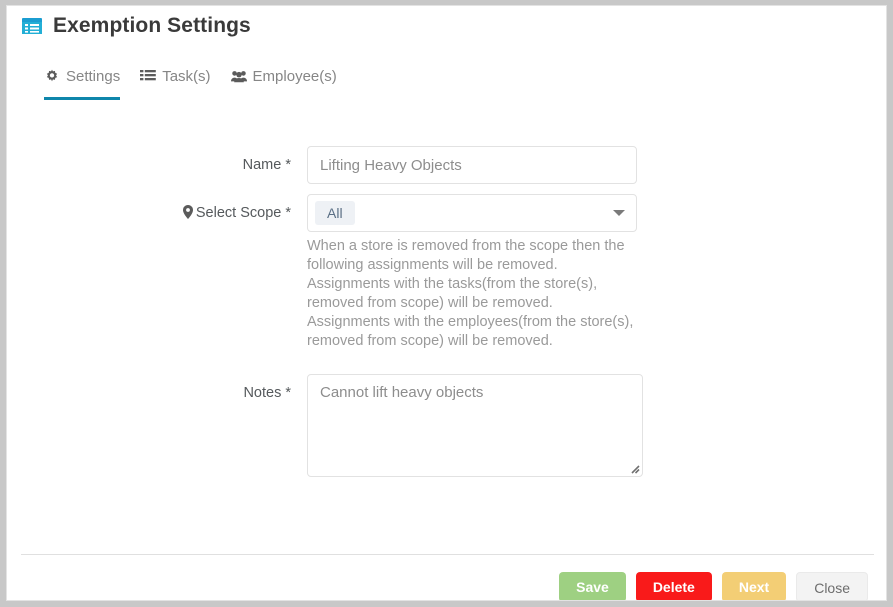 The image size is (893, 607). What do you see at coordinates (673, 586) in the screenshot?
I see `delete-button: Delete` at bounding box center [673, 586].